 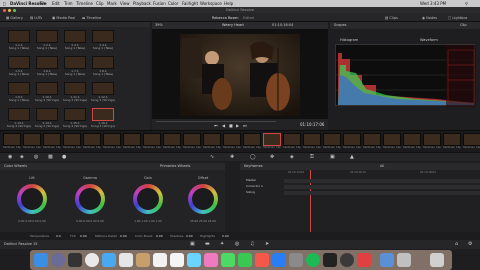 What do you see at coordinates (437, 260) in the screenshot?
I see `trash-icon` at bounding box center [437, 260].